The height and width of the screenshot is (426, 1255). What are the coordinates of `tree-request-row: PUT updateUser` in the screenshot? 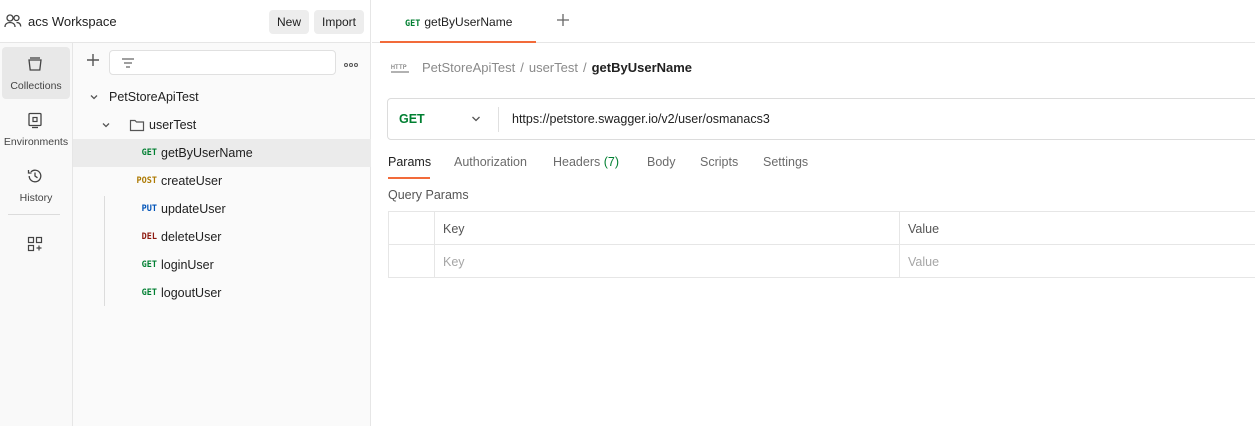 It's located at (222, 209).